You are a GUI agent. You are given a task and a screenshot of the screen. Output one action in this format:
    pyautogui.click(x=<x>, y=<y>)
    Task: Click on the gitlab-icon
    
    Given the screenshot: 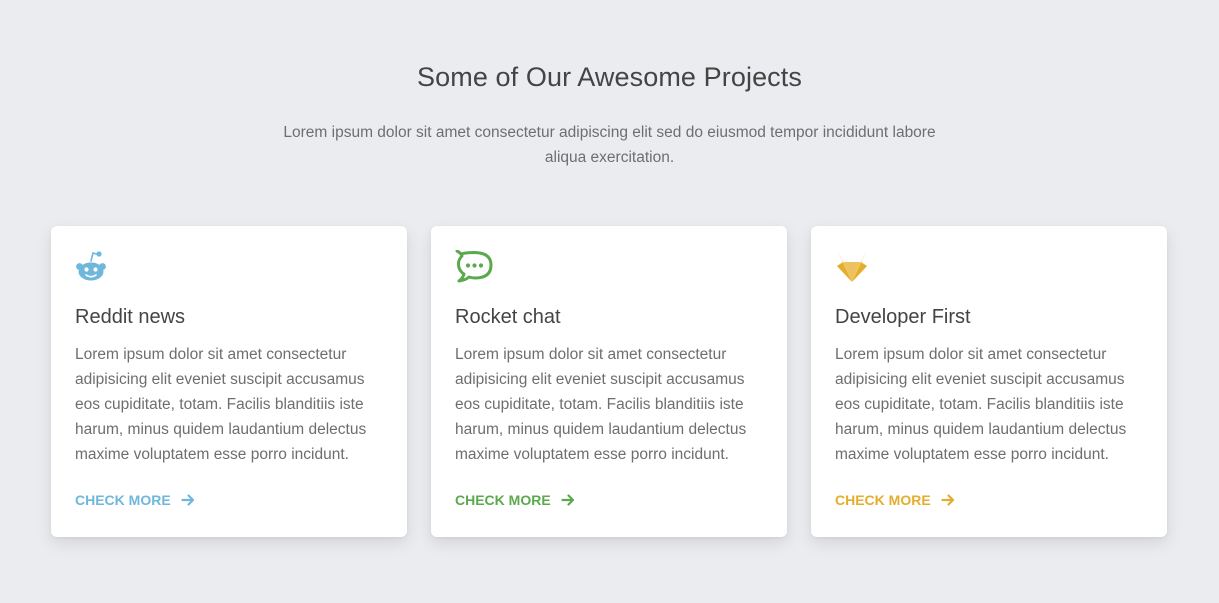 What is the action you would take?
    pyautogui.click(x=853, y=267)
    